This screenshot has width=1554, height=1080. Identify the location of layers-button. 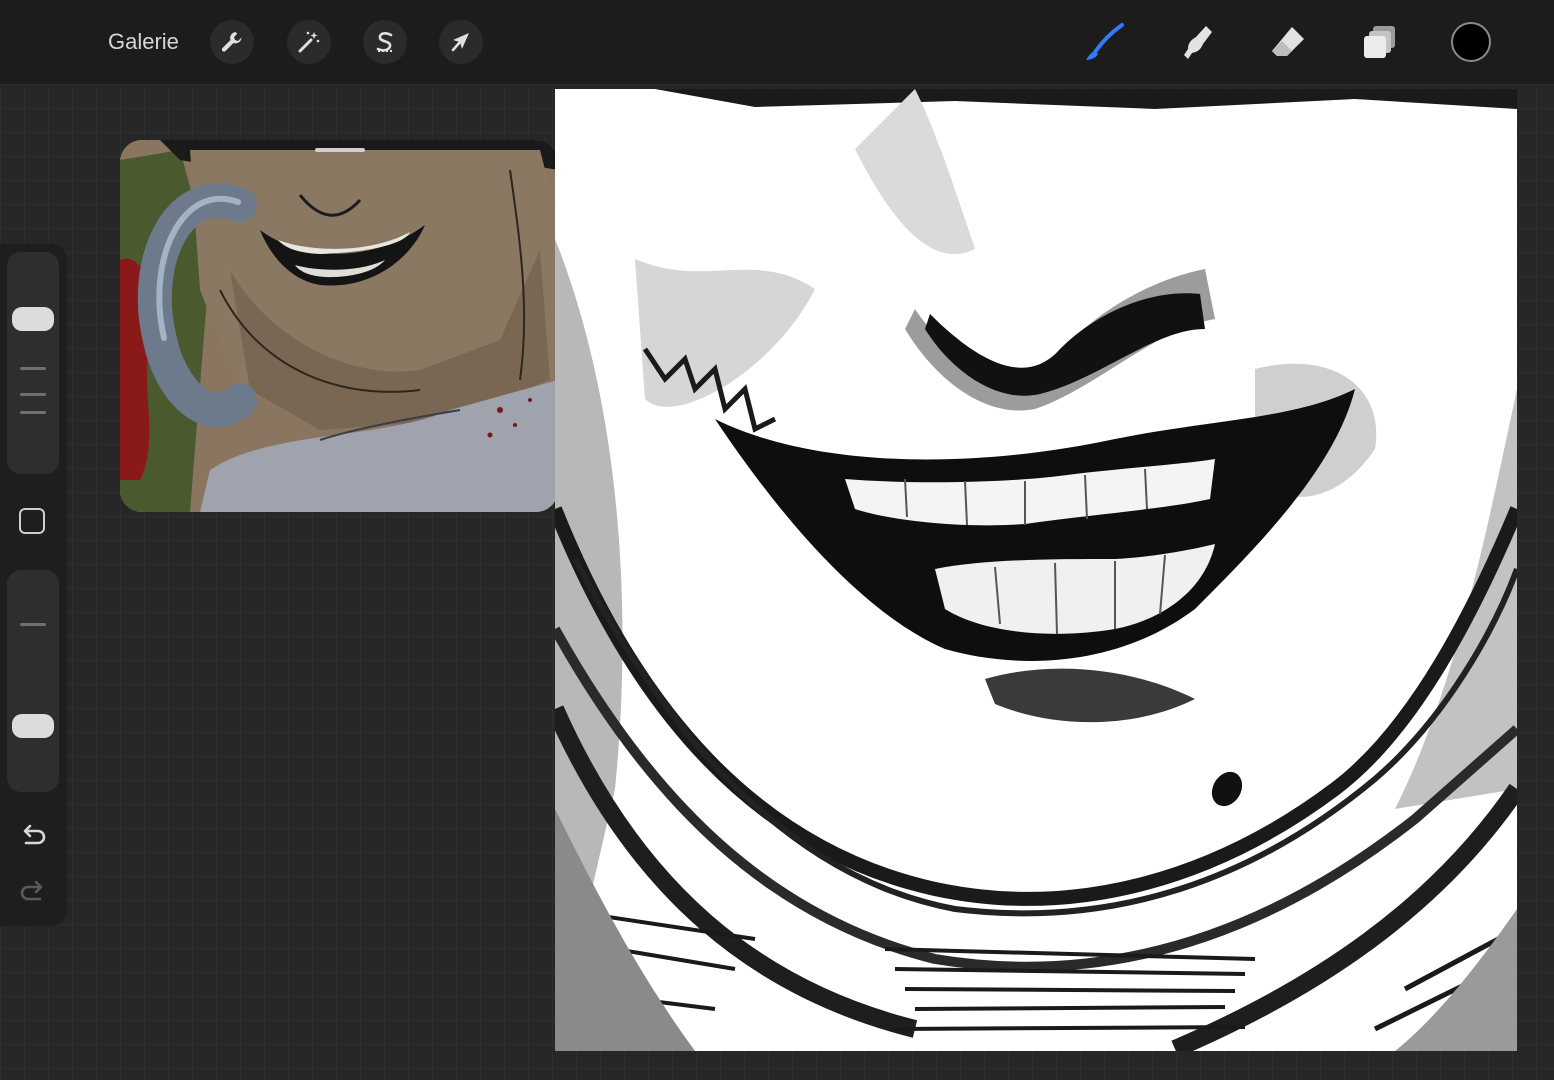
(1380, 42).